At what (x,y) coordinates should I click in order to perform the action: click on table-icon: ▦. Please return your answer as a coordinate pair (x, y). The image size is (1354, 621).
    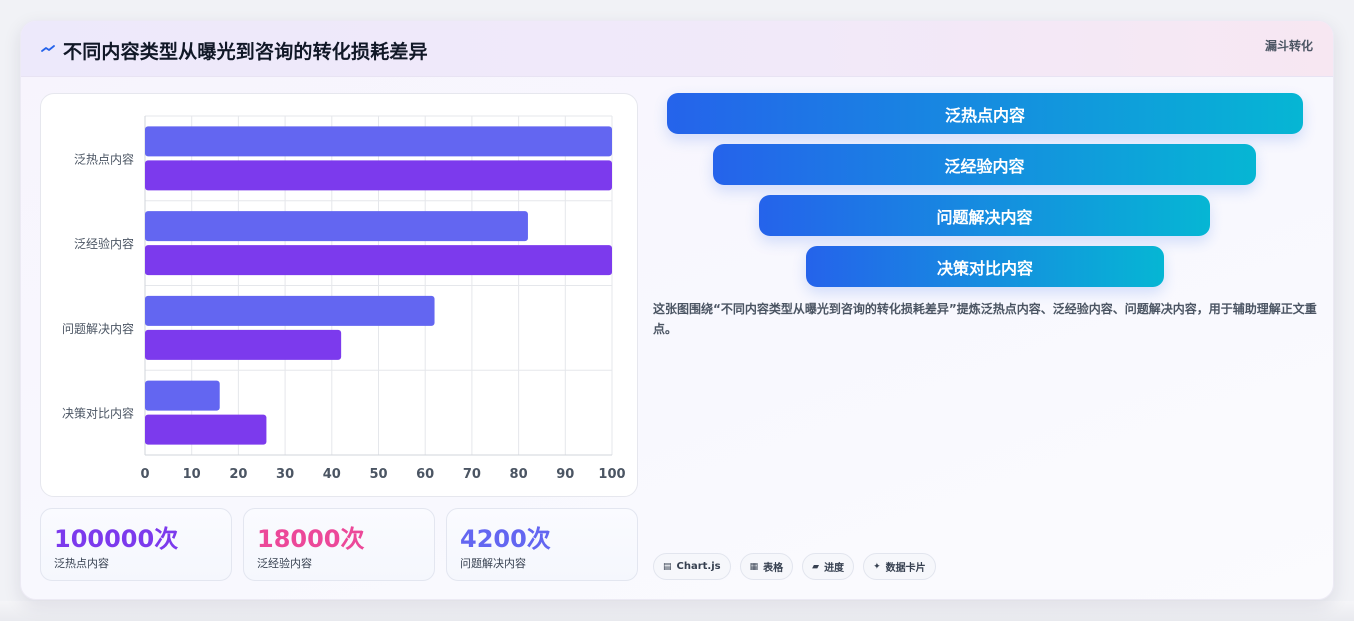
    Looking at the image, I should click on (754, 566).